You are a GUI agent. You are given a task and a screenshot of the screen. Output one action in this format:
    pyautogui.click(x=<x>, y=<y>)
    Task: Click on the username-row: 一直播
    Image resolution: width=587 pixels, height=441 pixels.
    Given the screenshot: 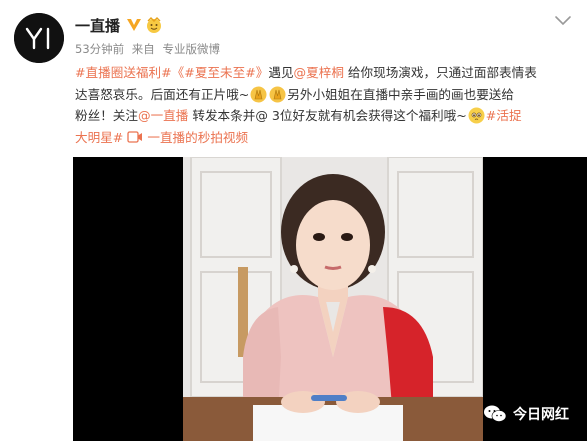 What is the action you would take?
    pyautogui.click(x=119, y=25)
    